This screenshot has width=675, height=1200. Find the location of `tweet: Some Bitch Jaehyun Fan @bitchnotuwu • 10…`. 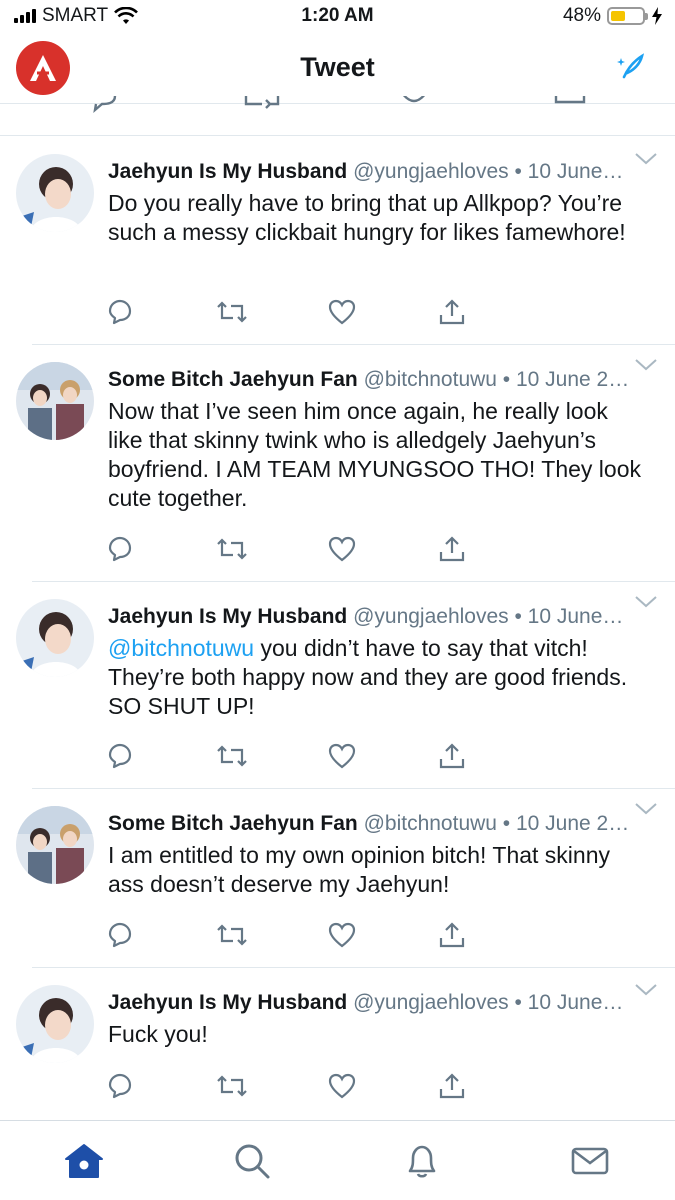

tweet: Some Bitch Jaehyun Fan @bitchnotuwu • 10… is located at coordinates (337, 878).